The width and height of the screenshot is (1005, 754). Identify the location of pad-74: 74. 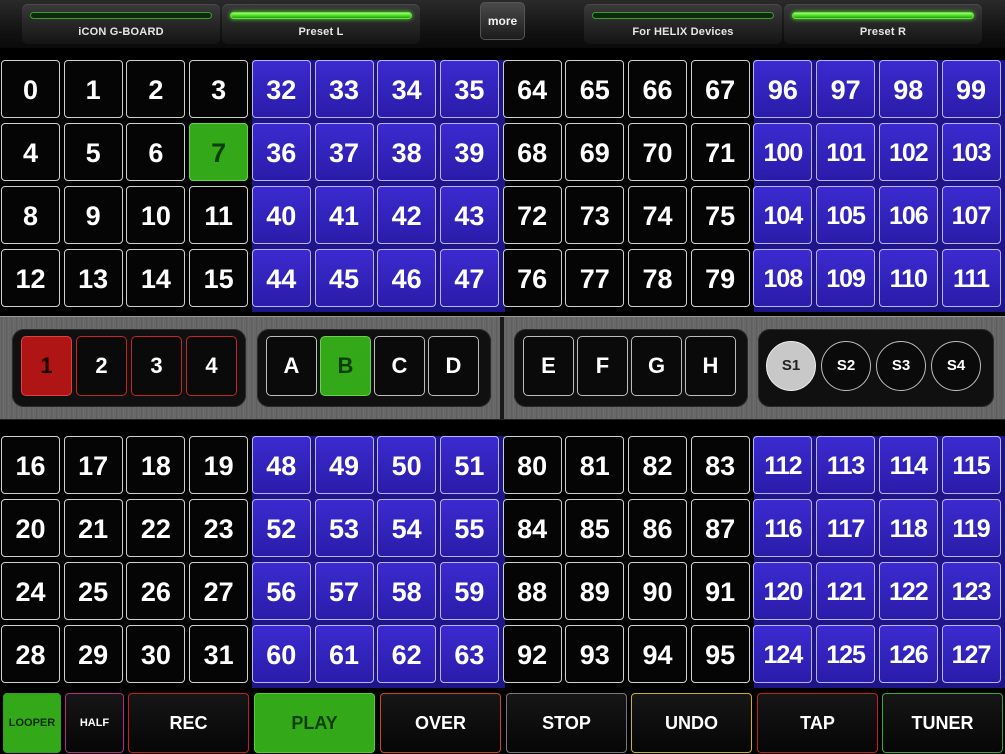
(657, 215).